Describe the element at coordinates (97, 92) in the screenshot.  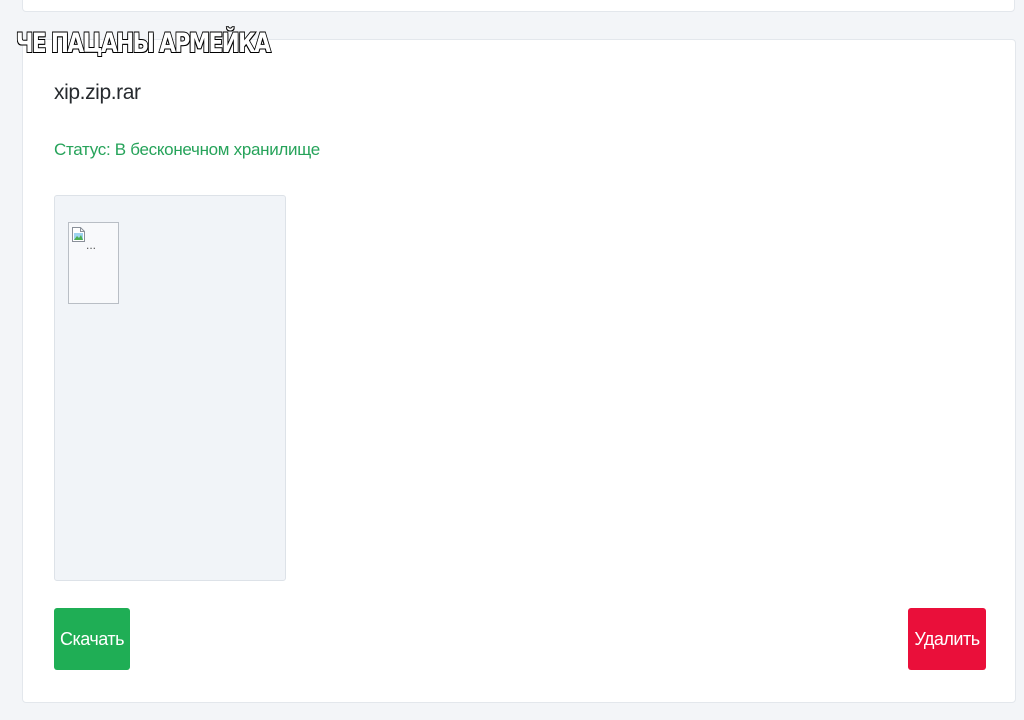
I see `file-name: xip.zip.rar` at that location.